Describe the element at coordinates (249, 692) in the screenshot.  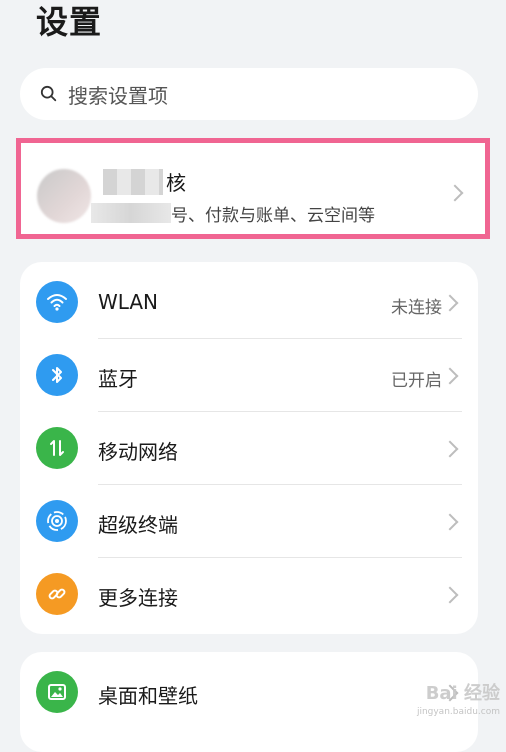
I see `settings-item-wallpaper: 桌面和壁纸` at that location.